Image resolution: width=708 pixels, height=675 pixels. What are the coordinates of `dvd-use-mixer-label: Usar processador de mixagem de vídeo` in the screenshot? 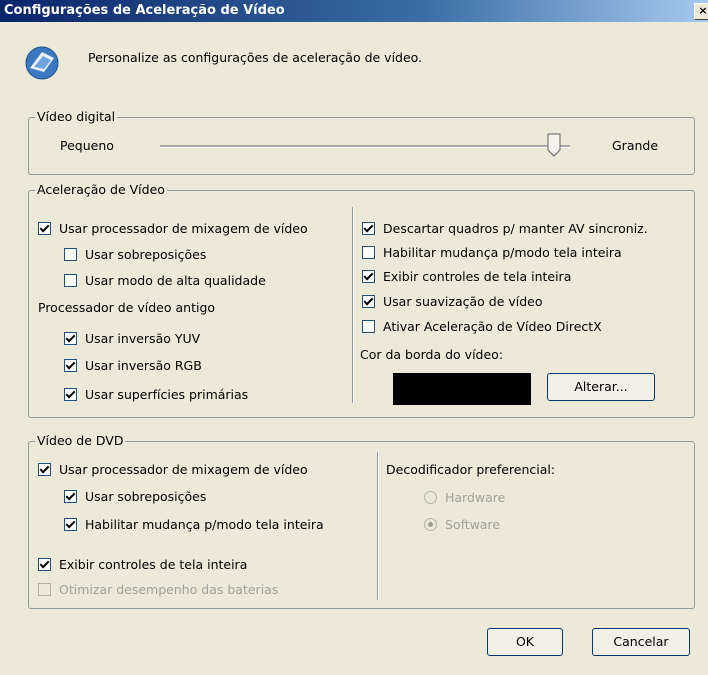 It's located at (183, 469).